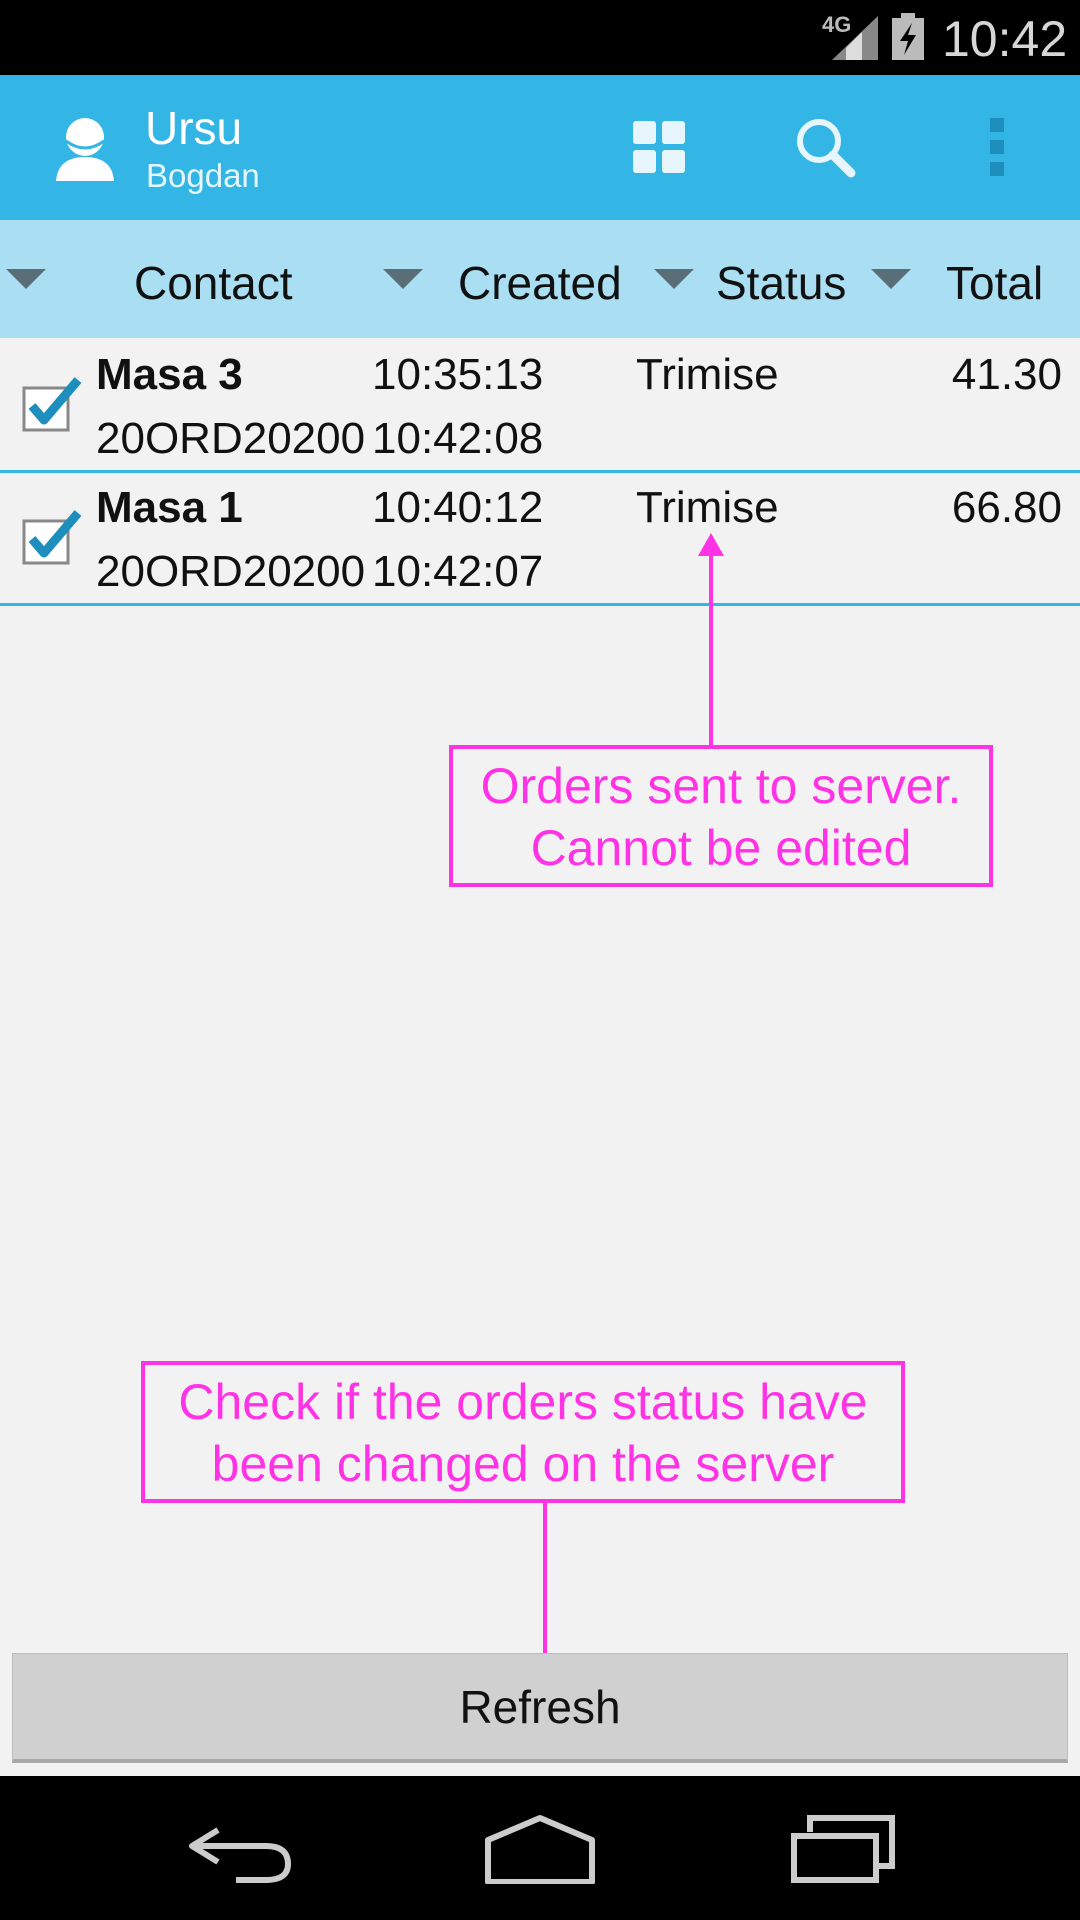 The image size is (1080, 1920). Describe the element at coordinates (996, 147) in the screenshot. I see `overflow-menu-icon` at that location.